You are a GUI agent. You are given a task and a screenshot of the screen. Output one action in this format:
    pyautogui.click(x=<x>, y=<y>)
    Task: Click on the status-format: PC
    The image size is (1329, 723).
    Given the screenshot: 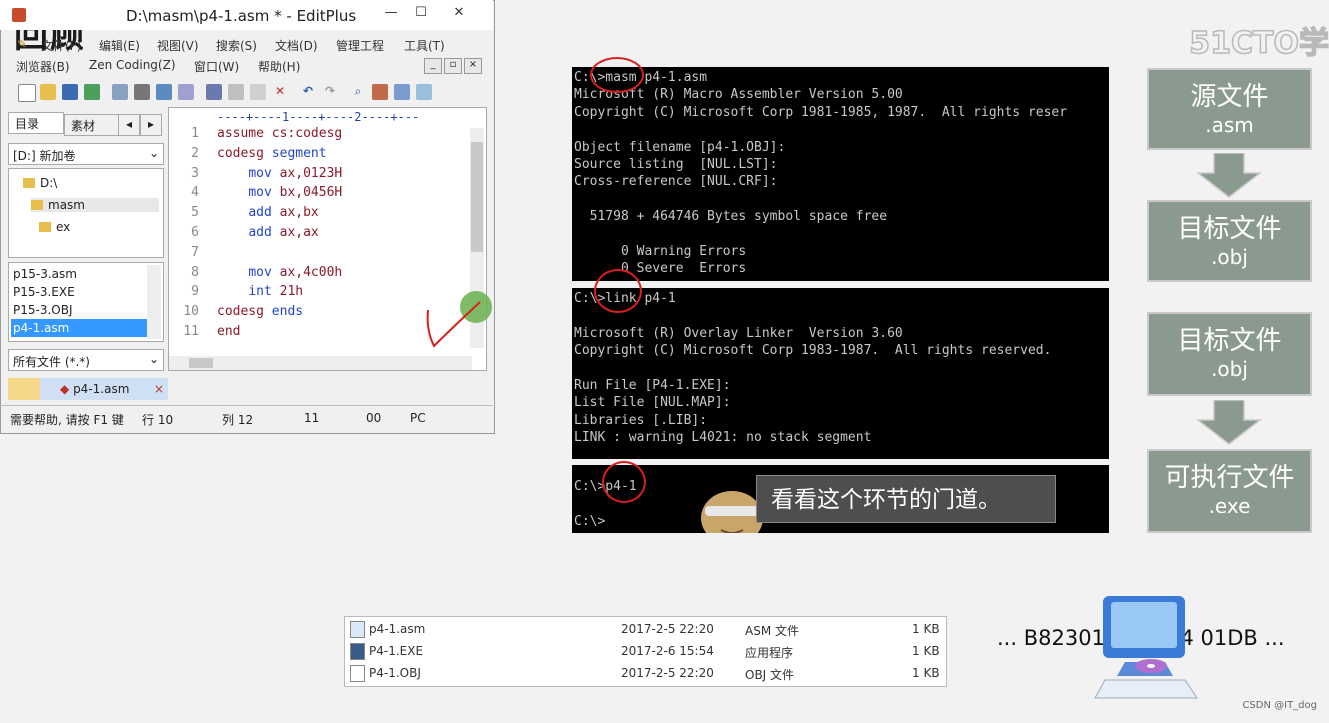 What is the action you would take?
    pyautogui.click(x=418, y=418)
    